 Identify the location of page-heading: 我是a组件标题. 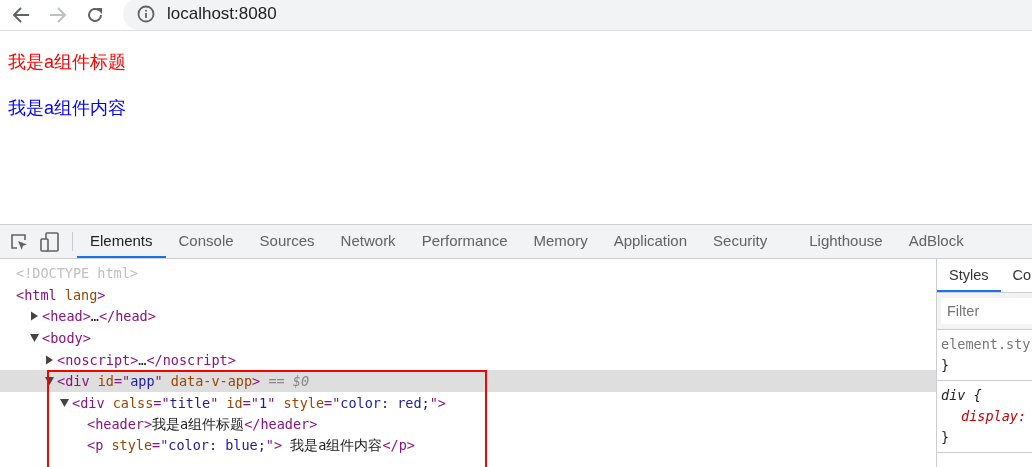
(67, 62).